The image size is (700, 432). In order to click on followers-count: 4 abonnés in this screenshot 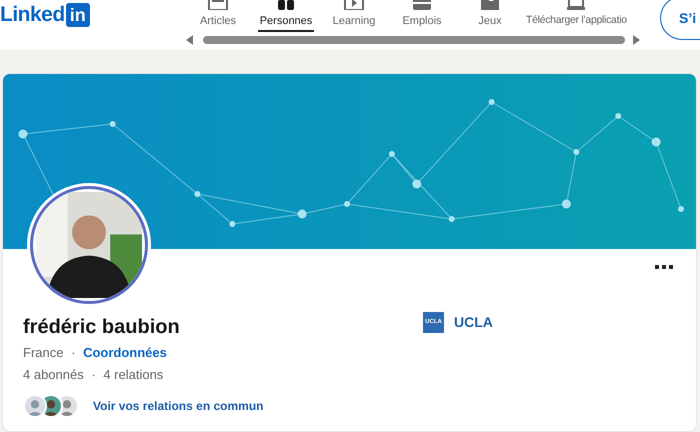, I will do `click(53, 374)`.